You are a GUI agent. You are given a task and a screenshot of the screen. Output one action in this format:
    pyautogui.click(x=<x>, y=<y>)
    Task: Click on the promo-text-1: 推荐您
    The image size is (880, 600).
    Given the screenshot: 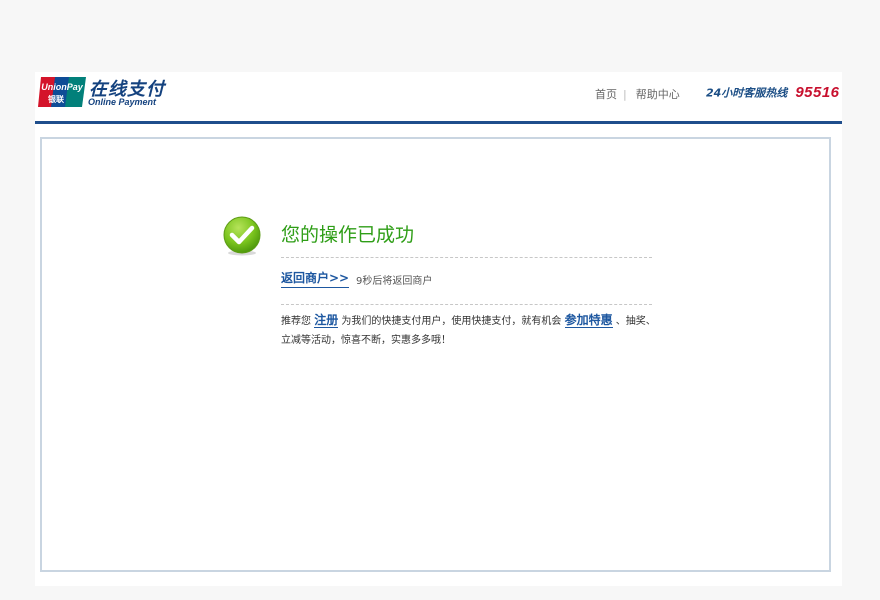 What is the action you would take?
    pyautogui.click(x=296, y=321)
    